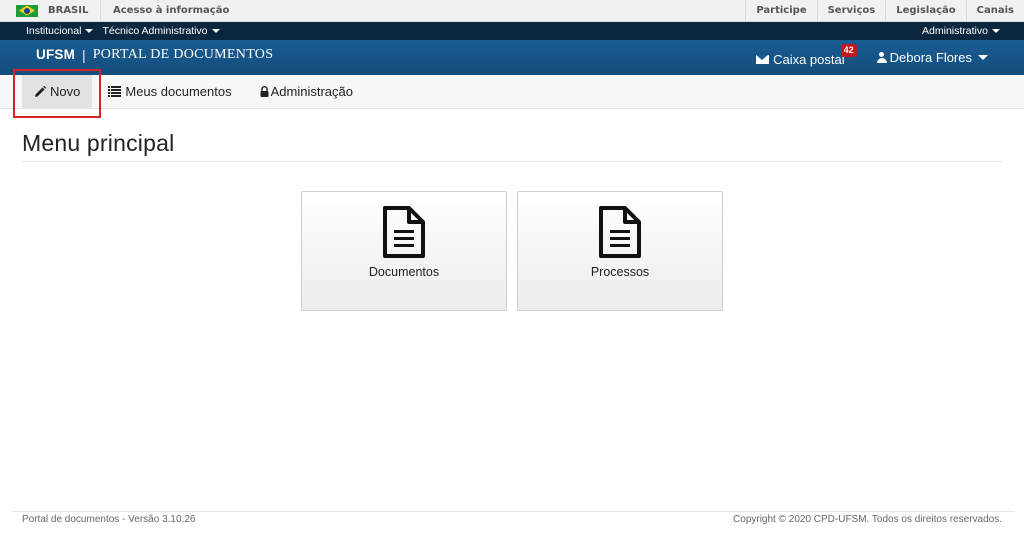  What do you see at coordinates (780, 10) in the screenshot?
I see `participe-link: Participe` at bounding box center [780, 10].